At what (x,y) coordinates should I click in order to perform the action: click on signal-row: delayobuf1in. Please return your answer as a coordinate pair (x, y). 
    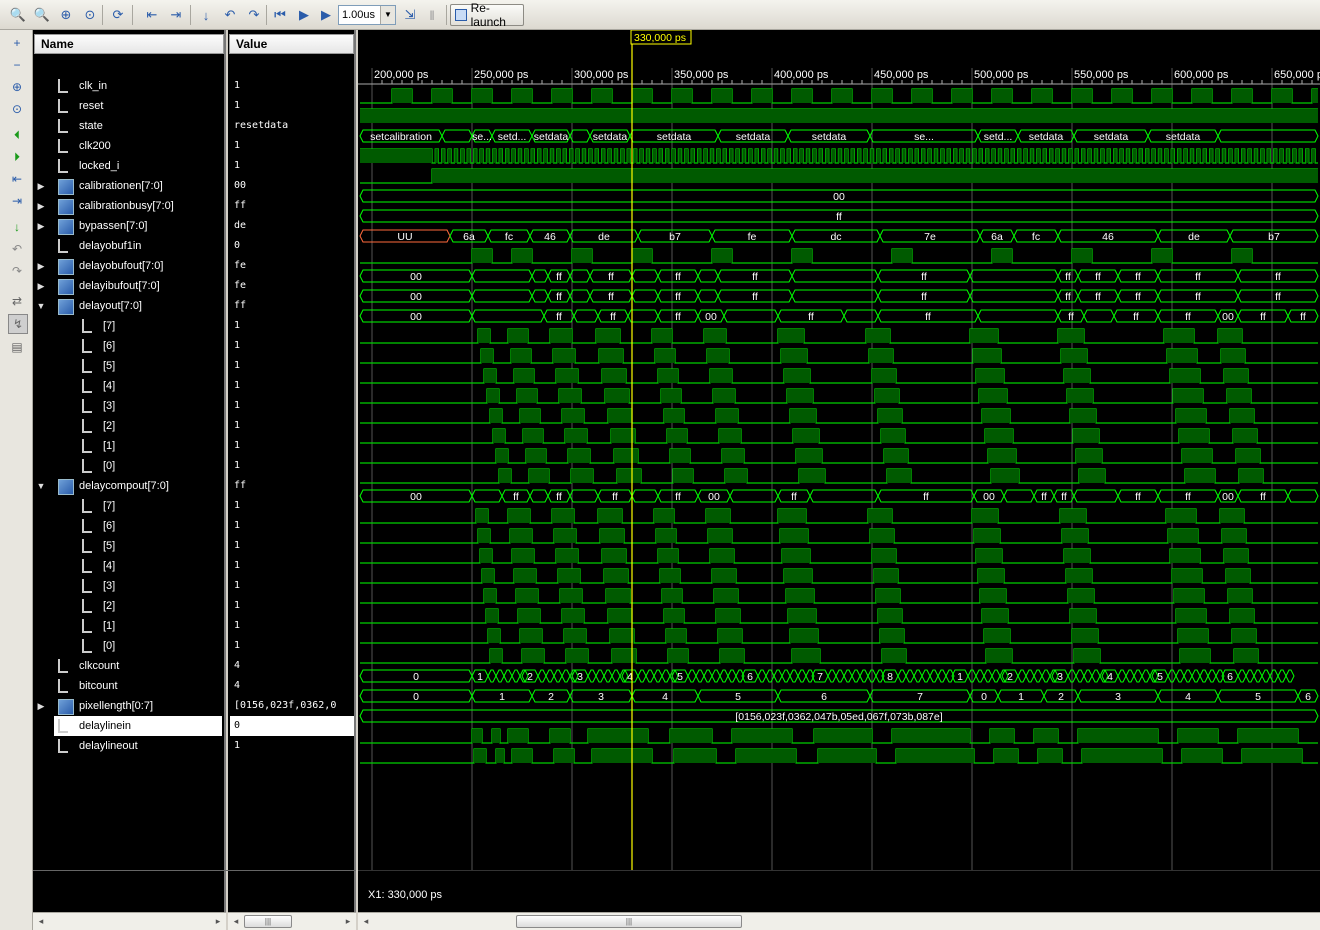
    Looking at the image, I should click on (138, 246).